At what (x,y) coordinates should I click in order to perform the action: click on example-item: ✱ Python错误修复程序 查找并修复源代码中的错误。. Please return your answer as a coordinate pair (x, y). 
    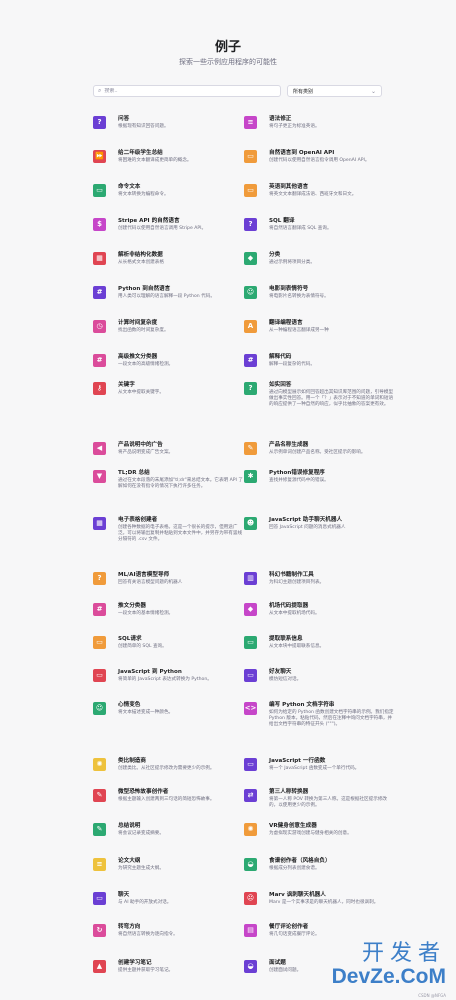
    Looking at the image, I should click on (319, 477).